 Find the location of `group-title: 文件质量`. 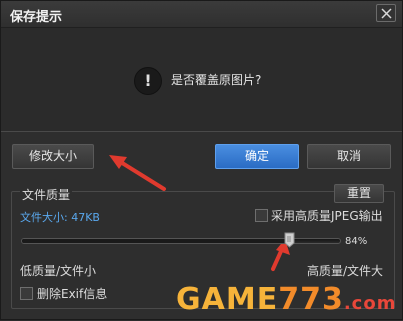

group-title: 文件质量 is located at coordinates (46, 194).